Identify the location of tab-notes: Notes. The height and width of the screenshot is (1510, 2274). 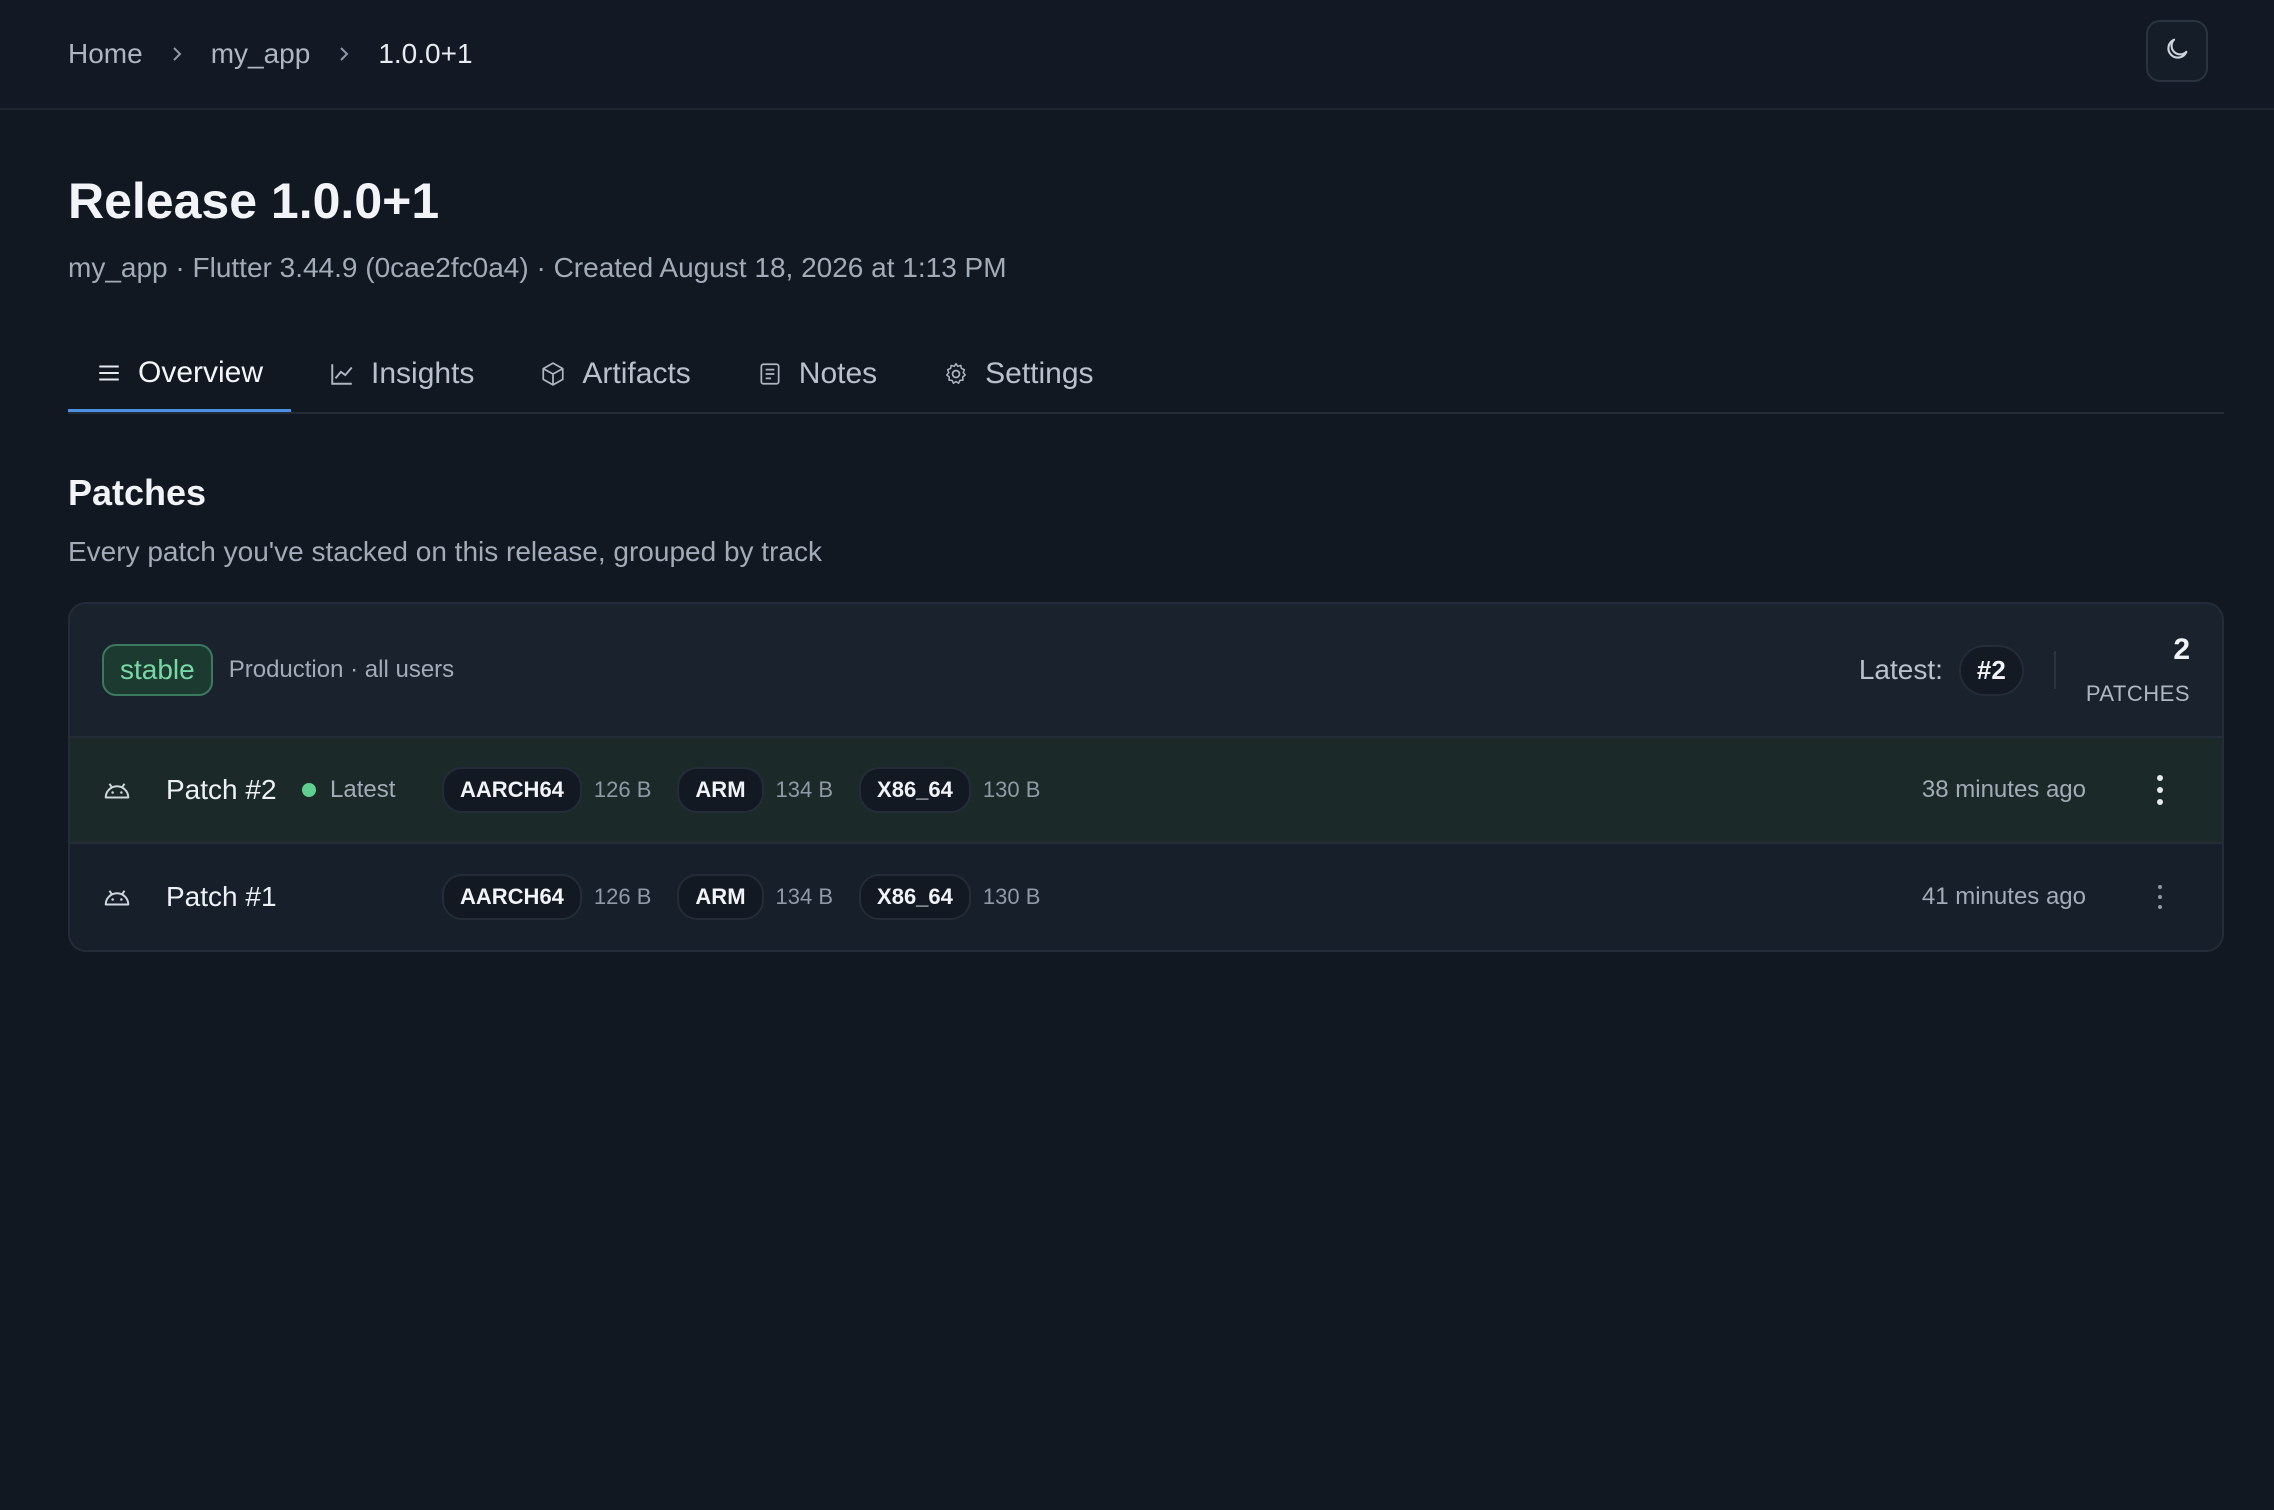
(817, 374).